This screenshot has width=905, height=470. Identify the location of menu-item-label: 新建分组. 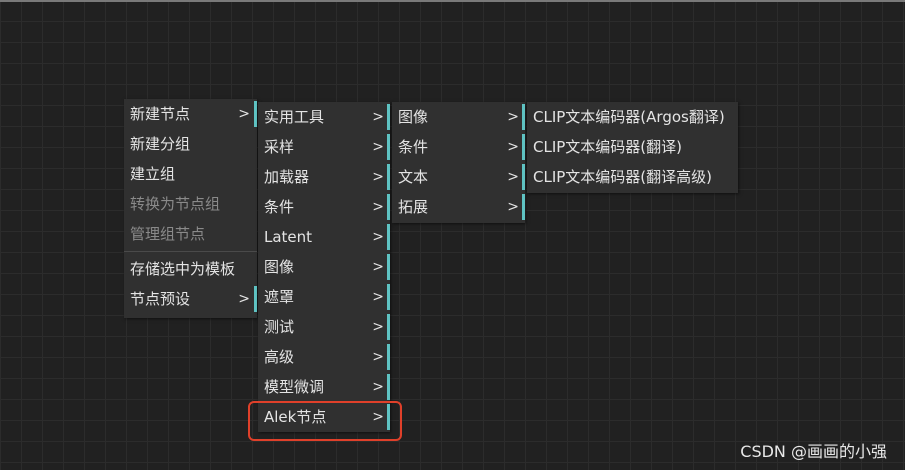
(160, 144).